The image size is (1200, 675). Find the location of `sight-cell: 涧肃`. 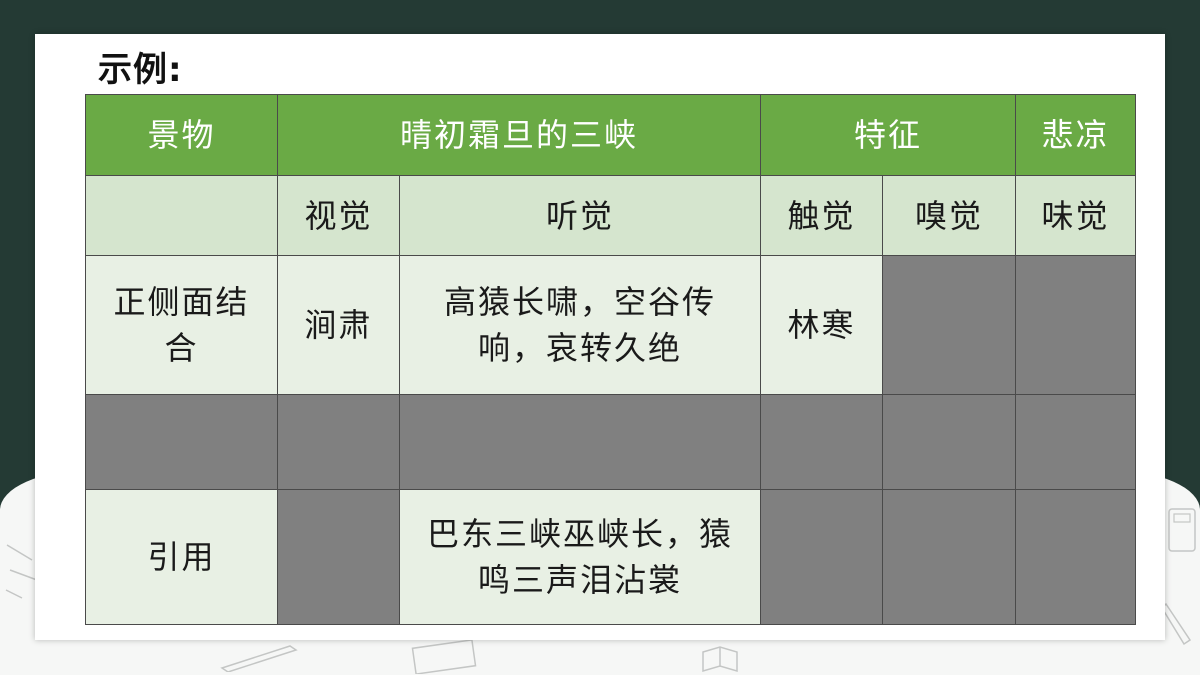

sight-cell: 涧肃 is located at coordinates (338, 325).